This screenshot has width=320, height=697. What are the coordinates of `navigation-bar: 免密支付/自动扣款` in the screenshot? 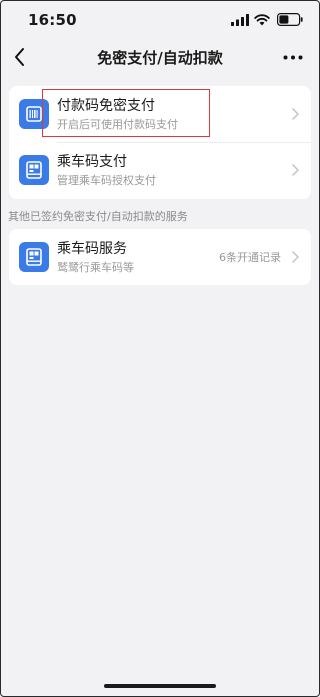 It's located at (160, 57).